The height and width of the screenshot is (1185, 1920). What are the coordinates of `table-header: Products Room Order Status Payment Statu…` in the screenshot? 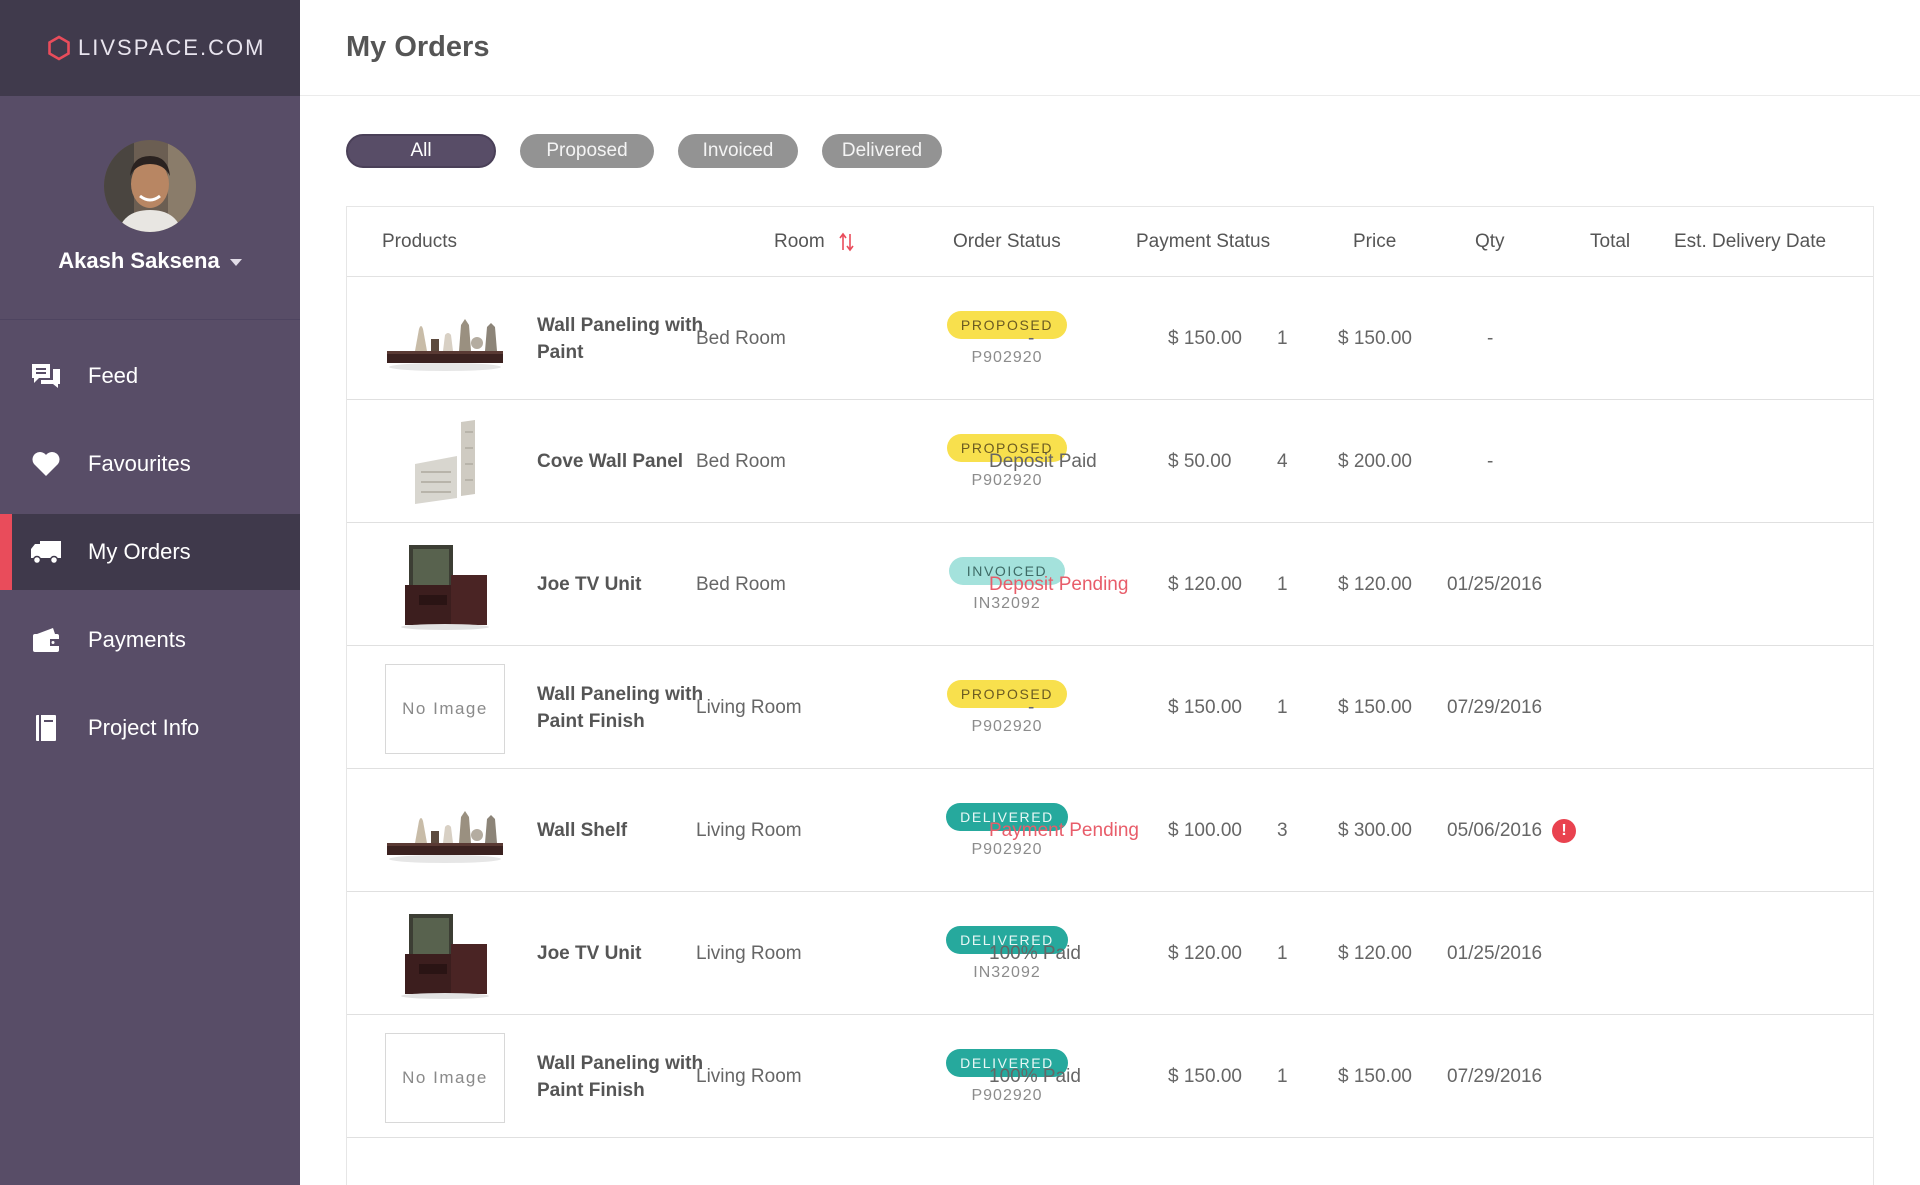 It's located at (1110, 242).